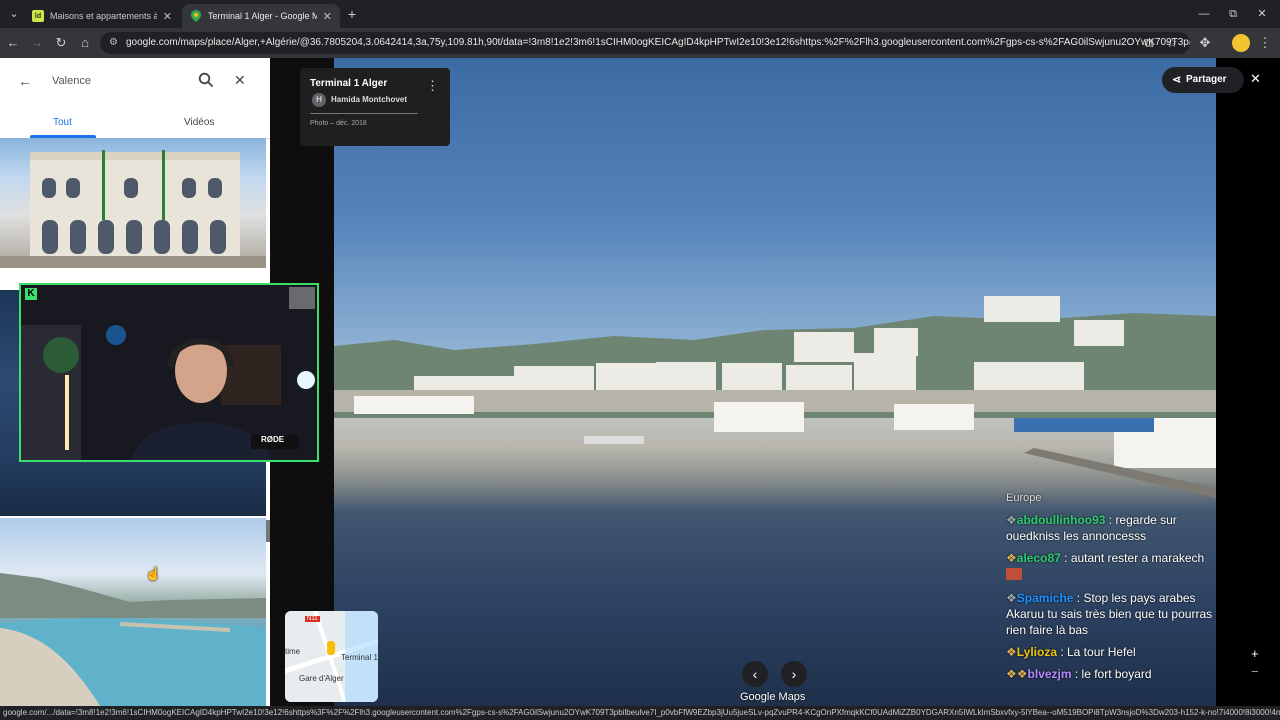 The width and height of the screenshot is (1280, 720). What do you see at coordinates (293, 651) in the screenshot?
I see `minimap-label-time: time` at bounding box center [293, 651].